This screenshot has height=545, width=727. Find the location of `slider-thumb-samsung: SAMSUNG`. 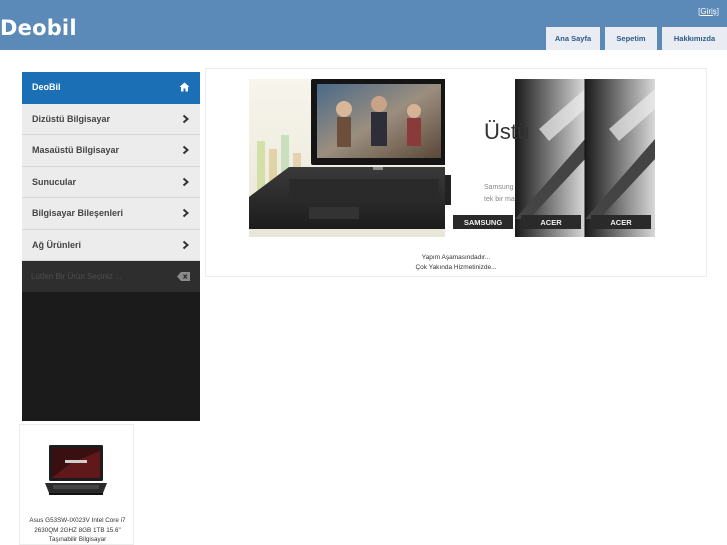

slider-thumb-samsung: SAMSUNG is located at coordinates (483, 222).